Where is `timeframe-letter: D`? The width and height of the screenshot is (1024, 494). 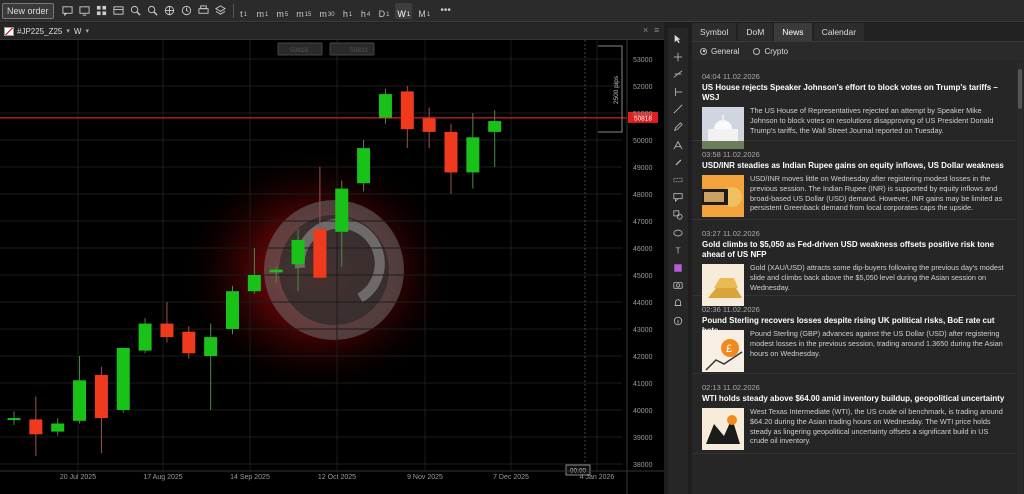
timeframe-letter: D is located at coordinates (382, 13).